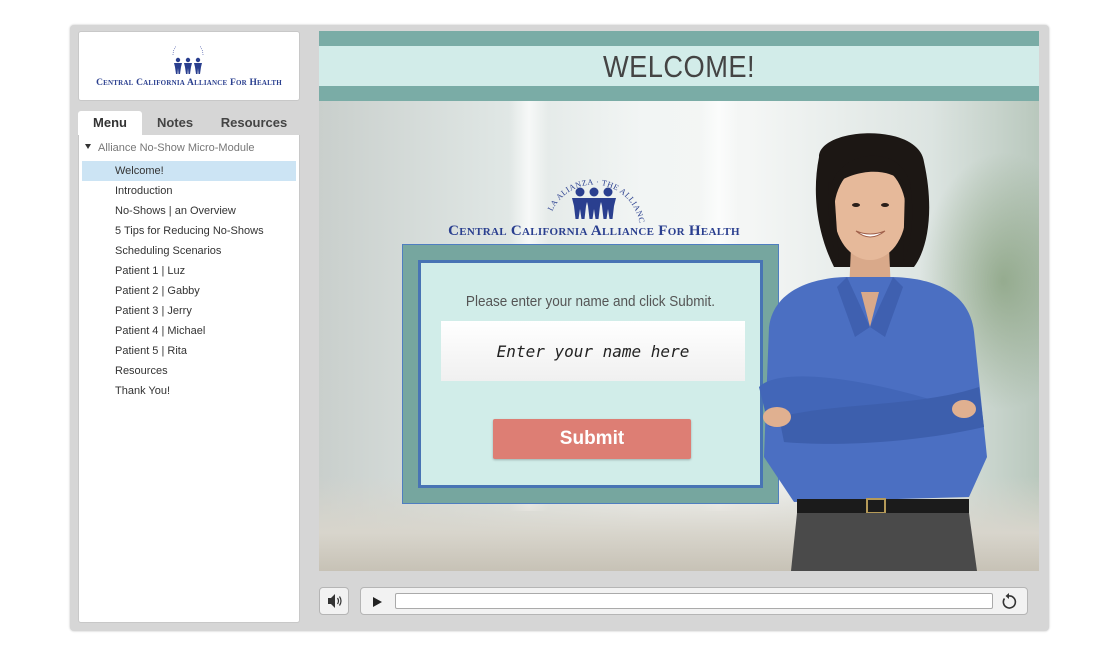  What do you see at coordinates (189, 251) in the screenshot?
I see `menu-item-scheduling-scenarios: Scheduling Scenarios` at bounding box center [189, 251].